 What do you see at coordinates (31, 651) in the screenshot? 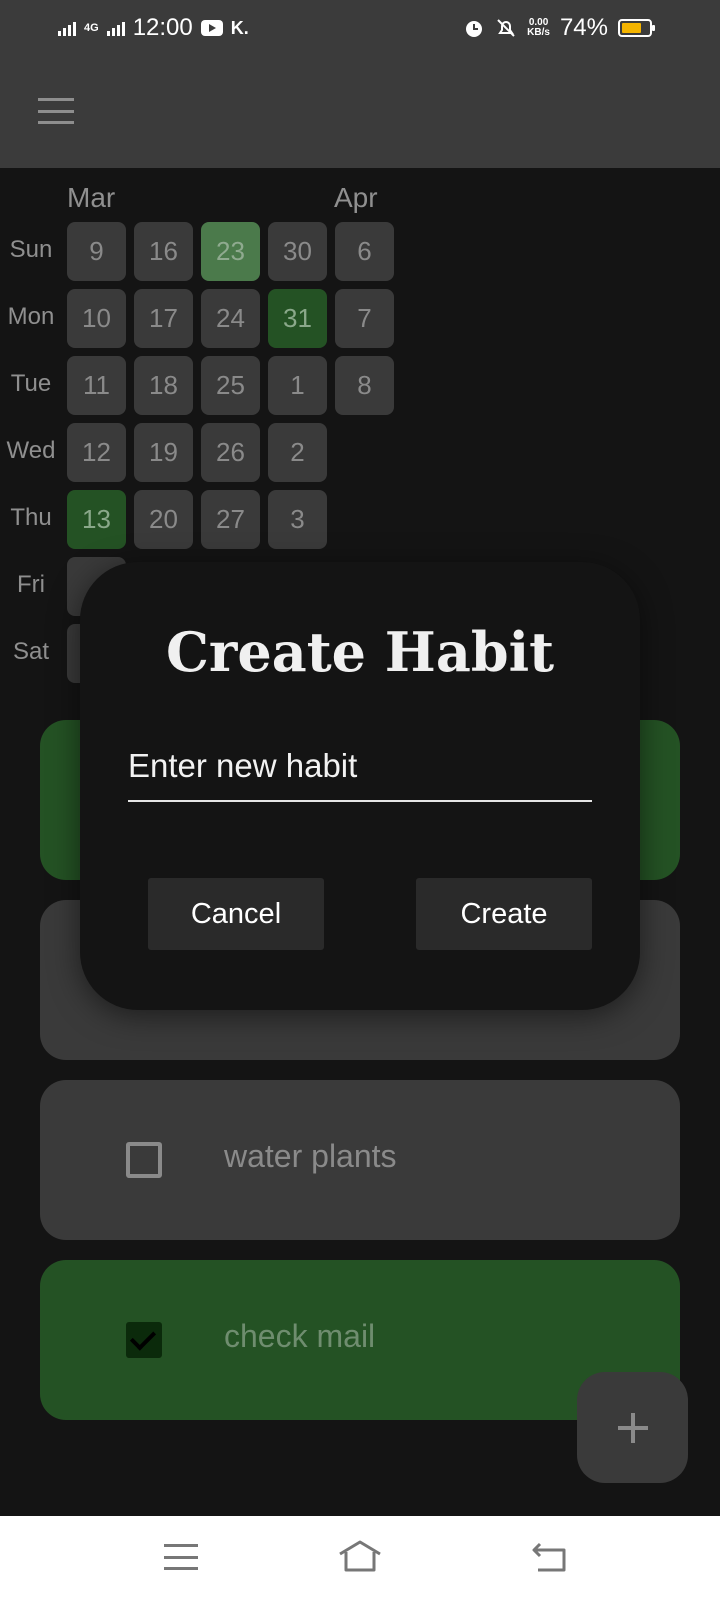
I see `weekday-label: Sat` at bounding box center [31, 651].